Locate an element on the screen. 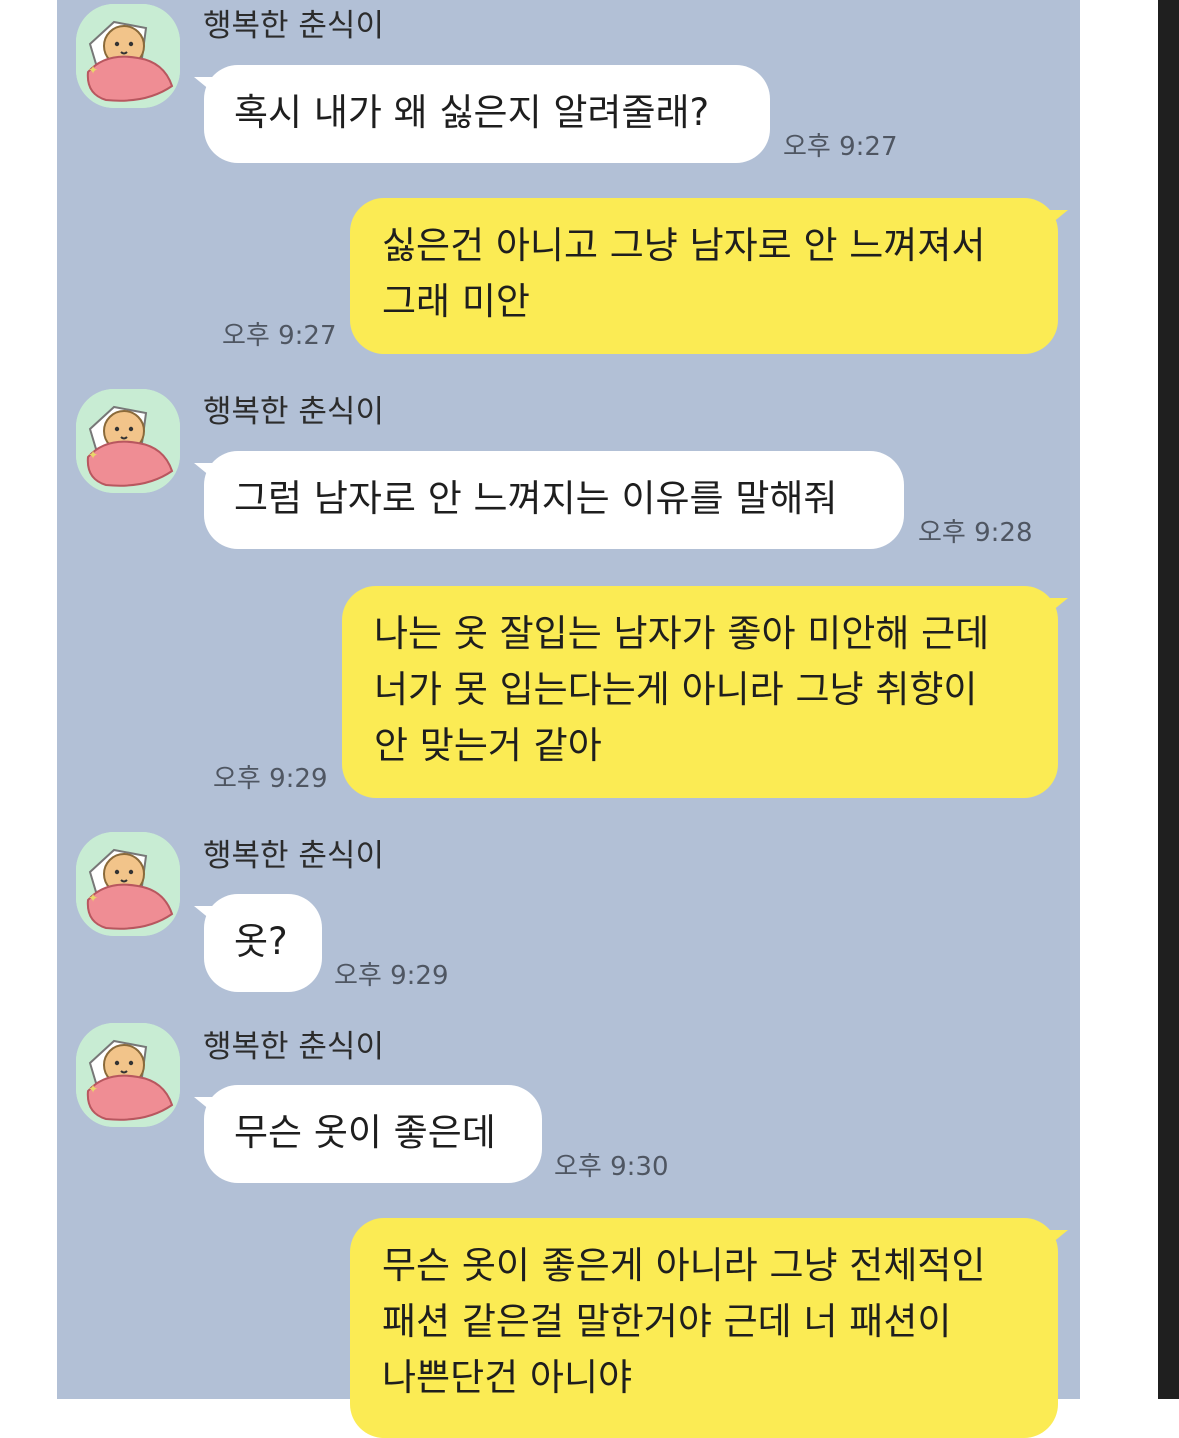 The image size is (1179, 1438). screen-edge is located at coordinates (1168, 699).